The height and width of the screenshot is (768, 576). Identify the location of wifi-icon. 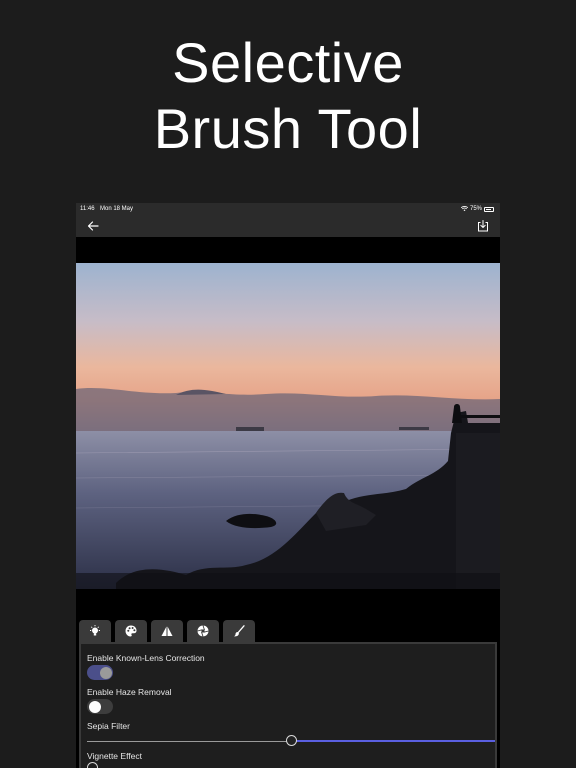
(464, 209).